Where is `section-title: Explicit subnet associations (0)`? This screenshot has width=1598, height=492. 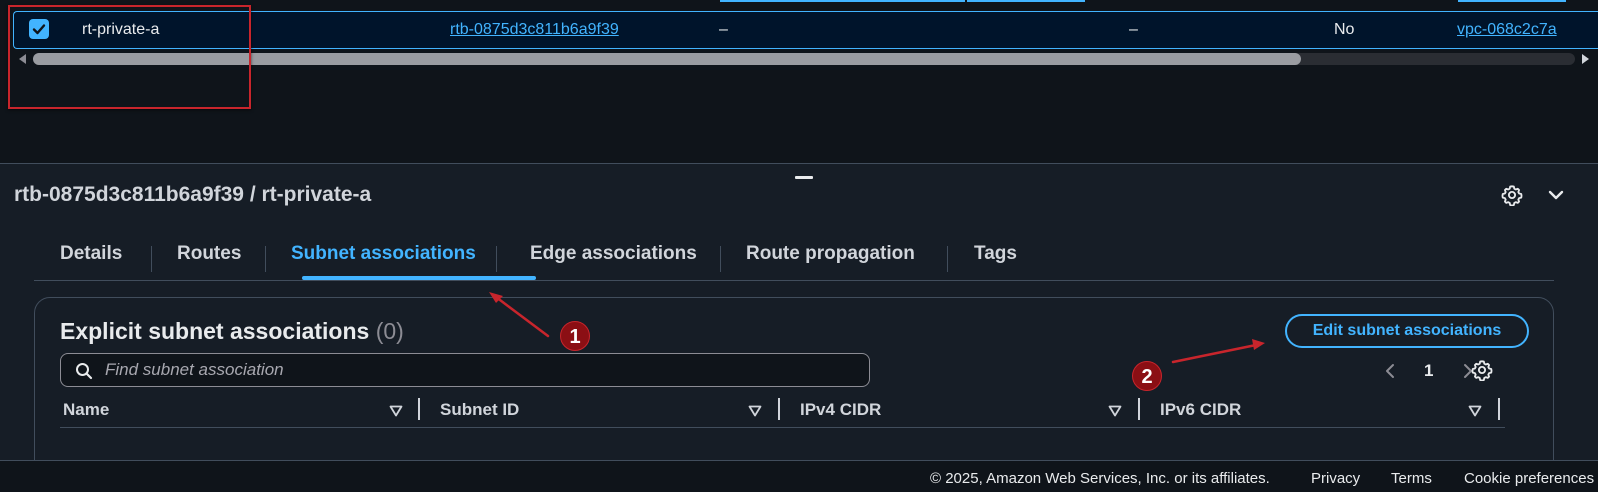 section-title: Explicit subnet associations (0) is located at coordinates (232, 331).